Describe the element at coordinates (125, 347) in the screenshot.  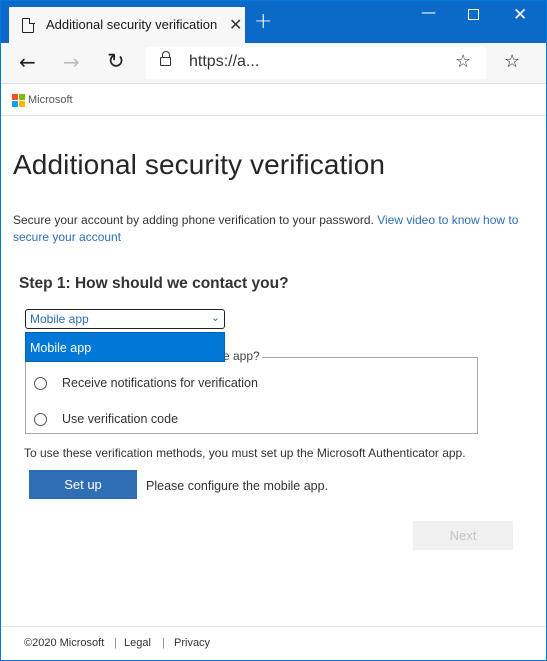
I see `dropdown-list: Mobile app` at that location.